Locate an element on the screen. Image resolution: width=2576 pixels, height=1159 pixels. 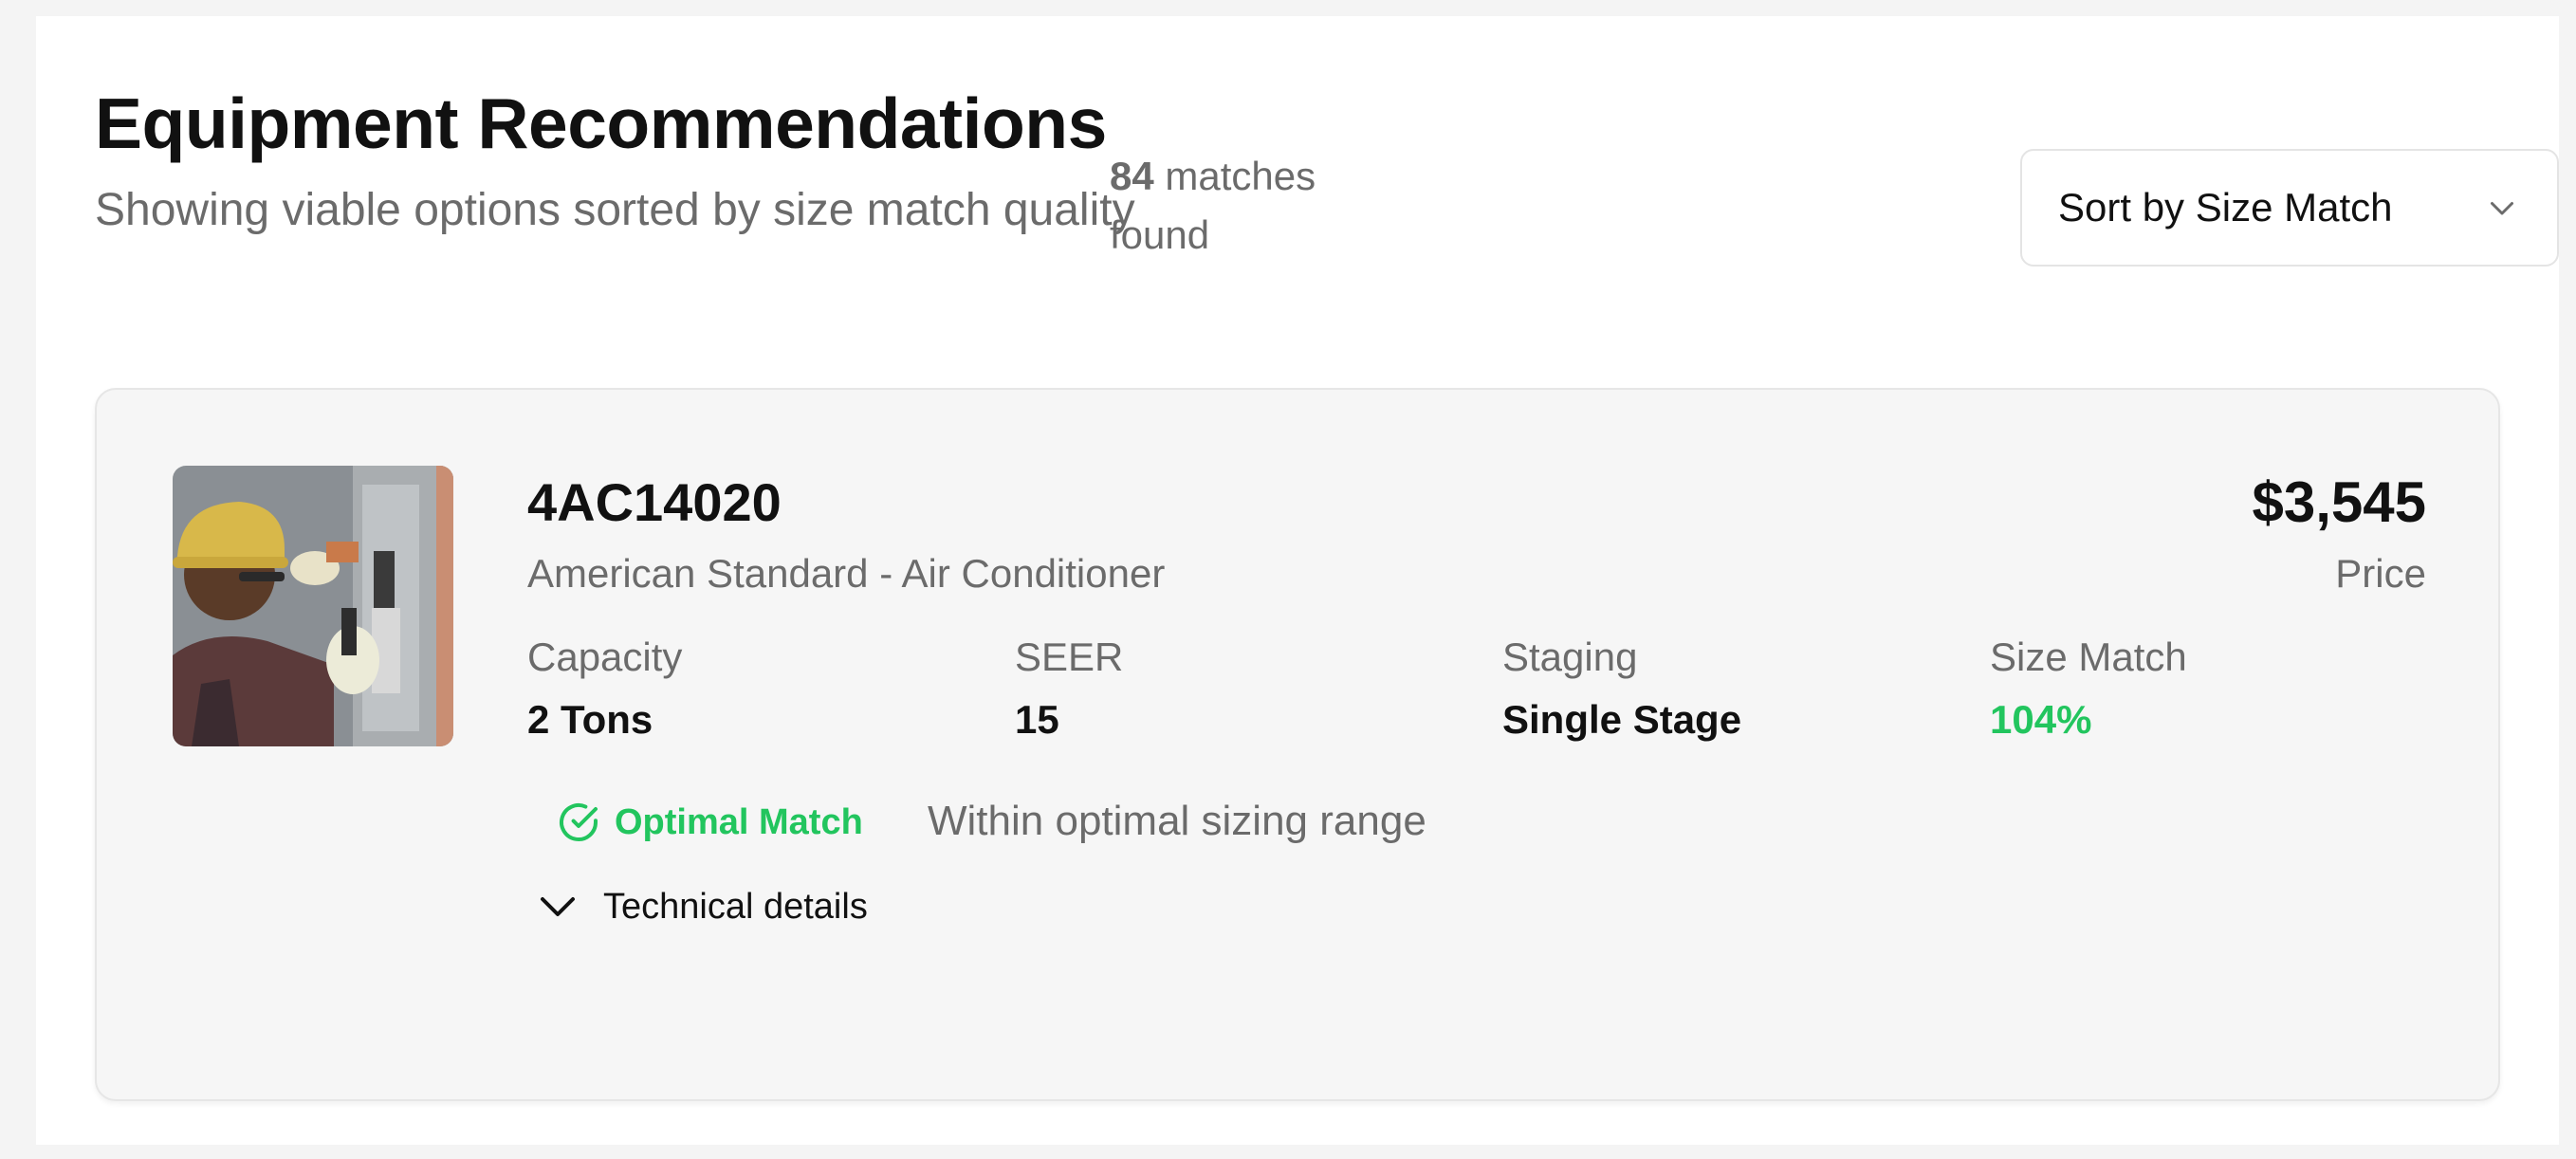
match-count-number: 84 is located at coordinates (1132, 176).